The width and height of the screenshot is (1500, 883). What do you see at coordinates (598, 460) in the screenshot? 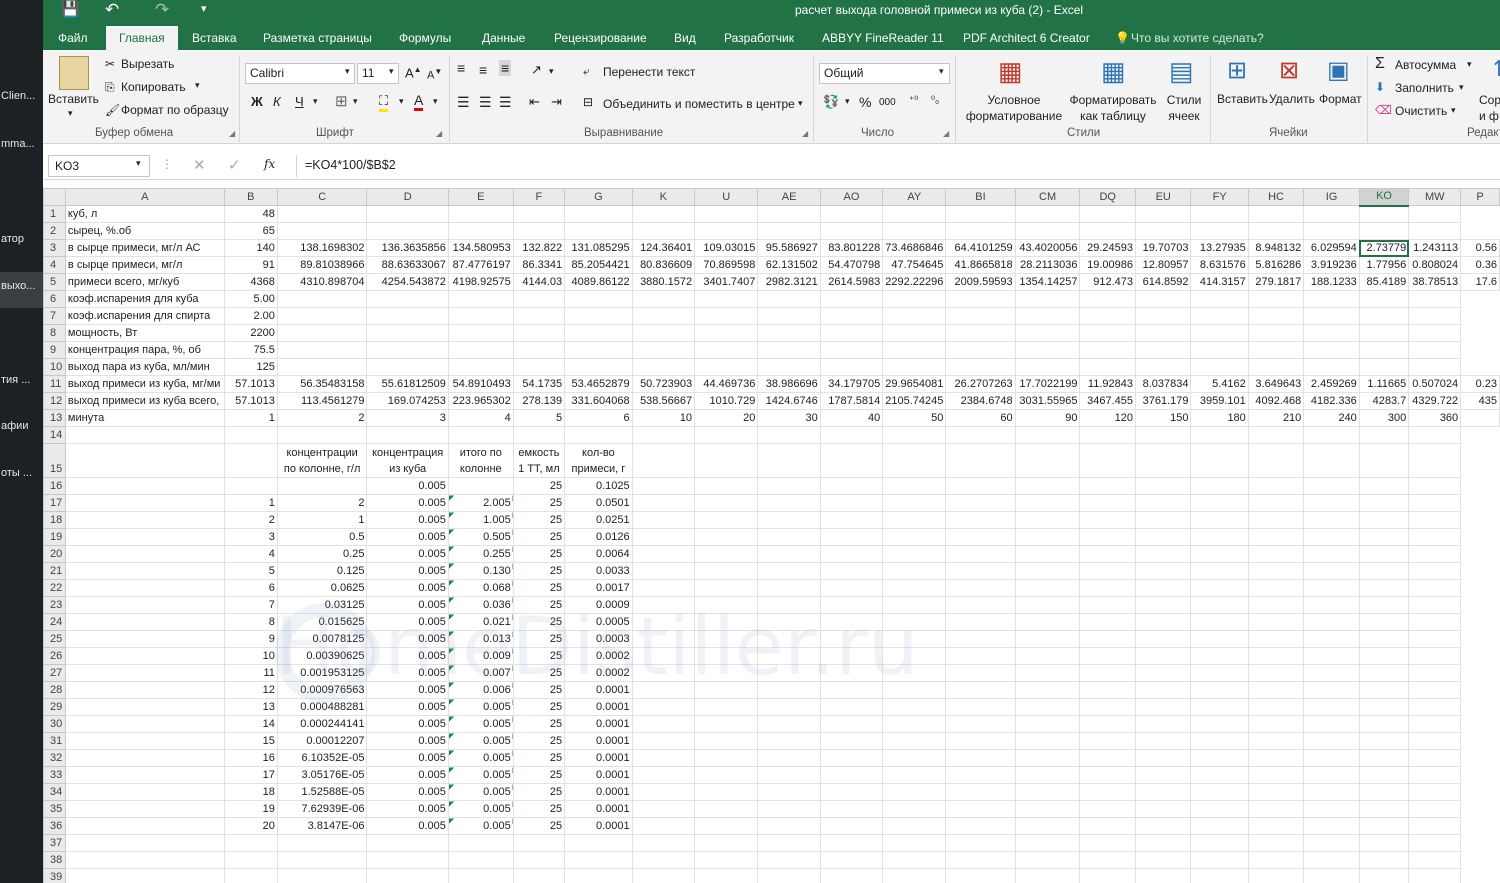
I see `header-cell: кол-во примеси, г` at bounding box center [598, 460].